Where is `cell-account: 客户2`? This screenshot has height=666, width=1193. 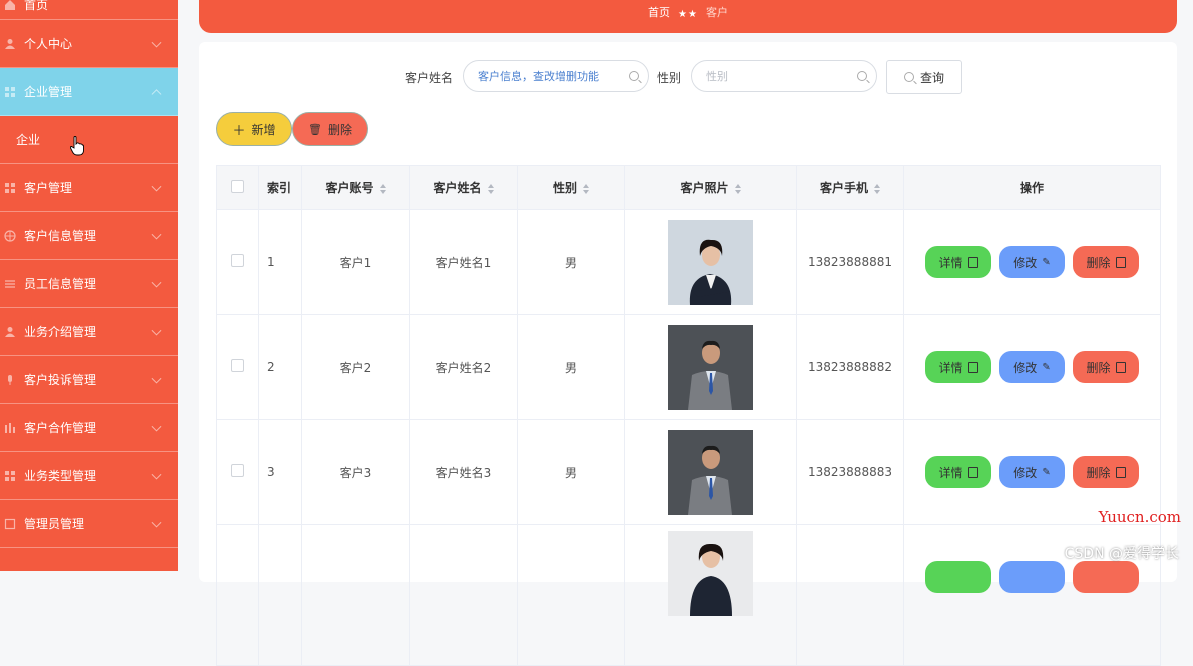
cell-account: 客户2 is located at coordinates (355, 367).